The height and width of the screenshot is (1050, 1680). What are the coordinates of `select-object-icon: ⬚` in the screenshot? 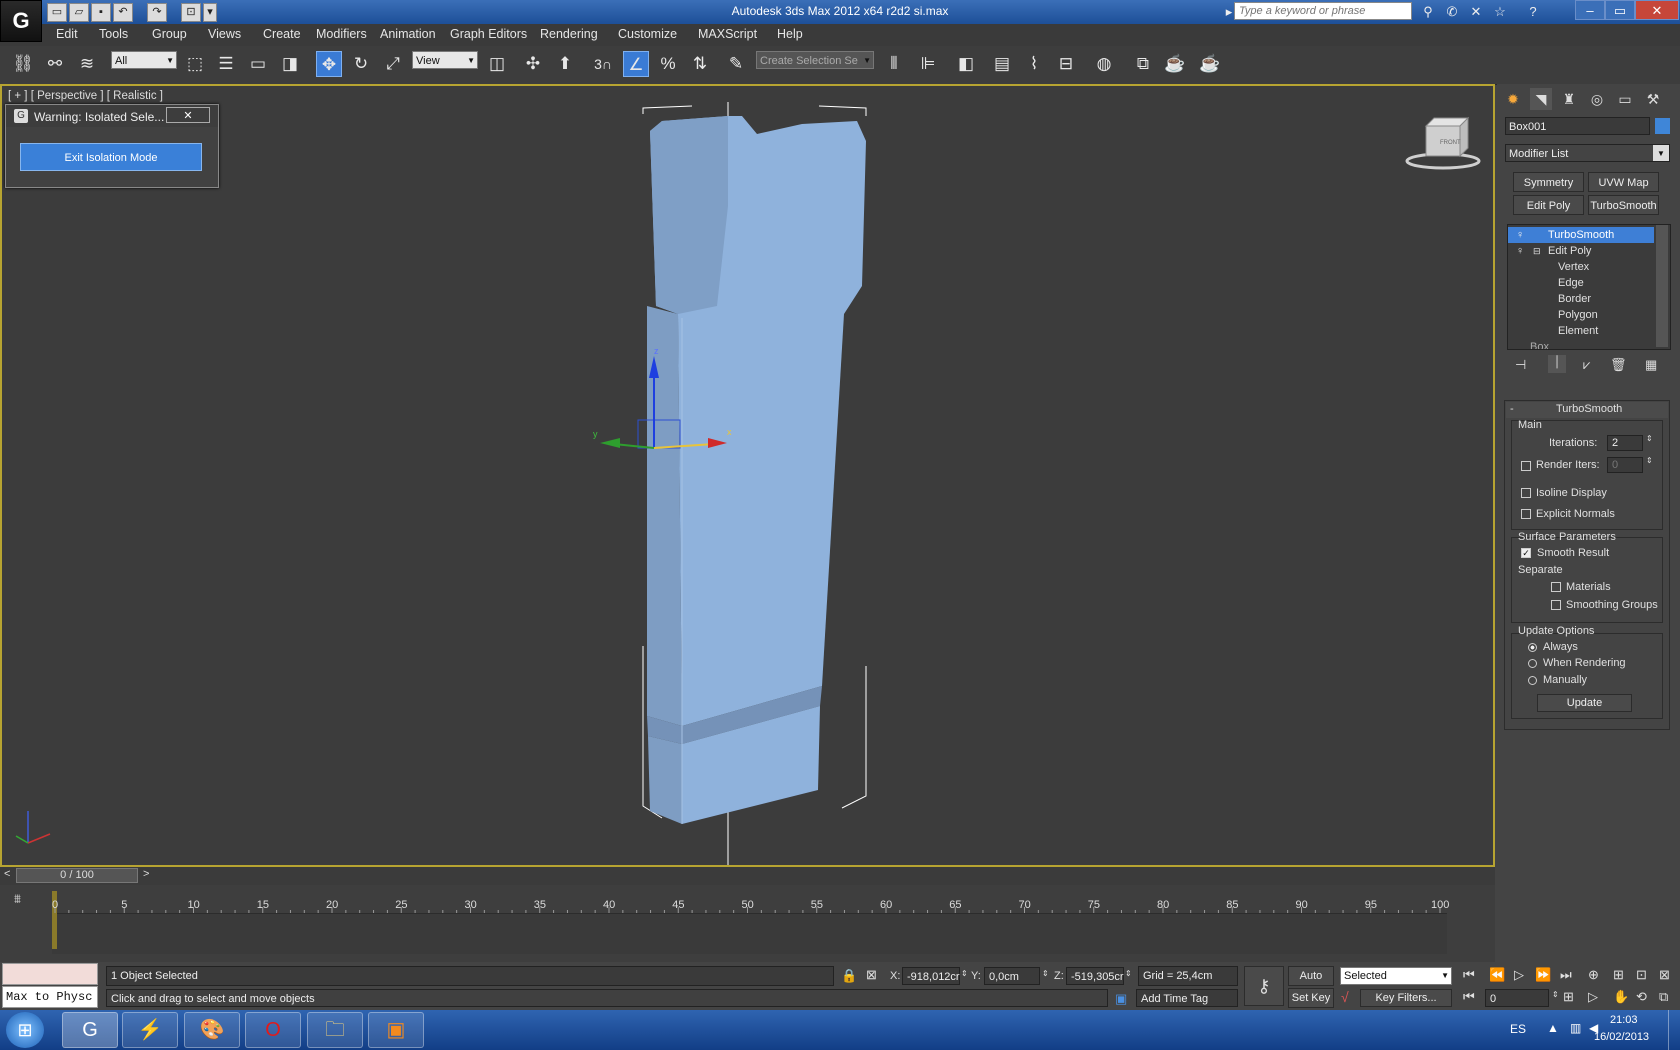 It's located at (195, 64).